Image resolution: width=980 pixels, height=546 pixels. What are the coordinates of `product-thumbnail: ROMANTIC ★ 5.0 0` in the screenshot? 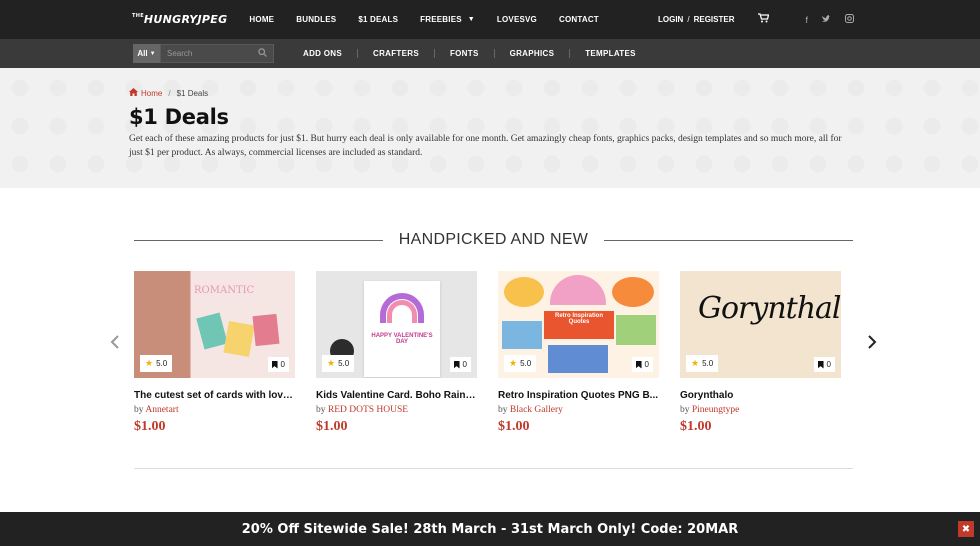 It's located at (214, 324).